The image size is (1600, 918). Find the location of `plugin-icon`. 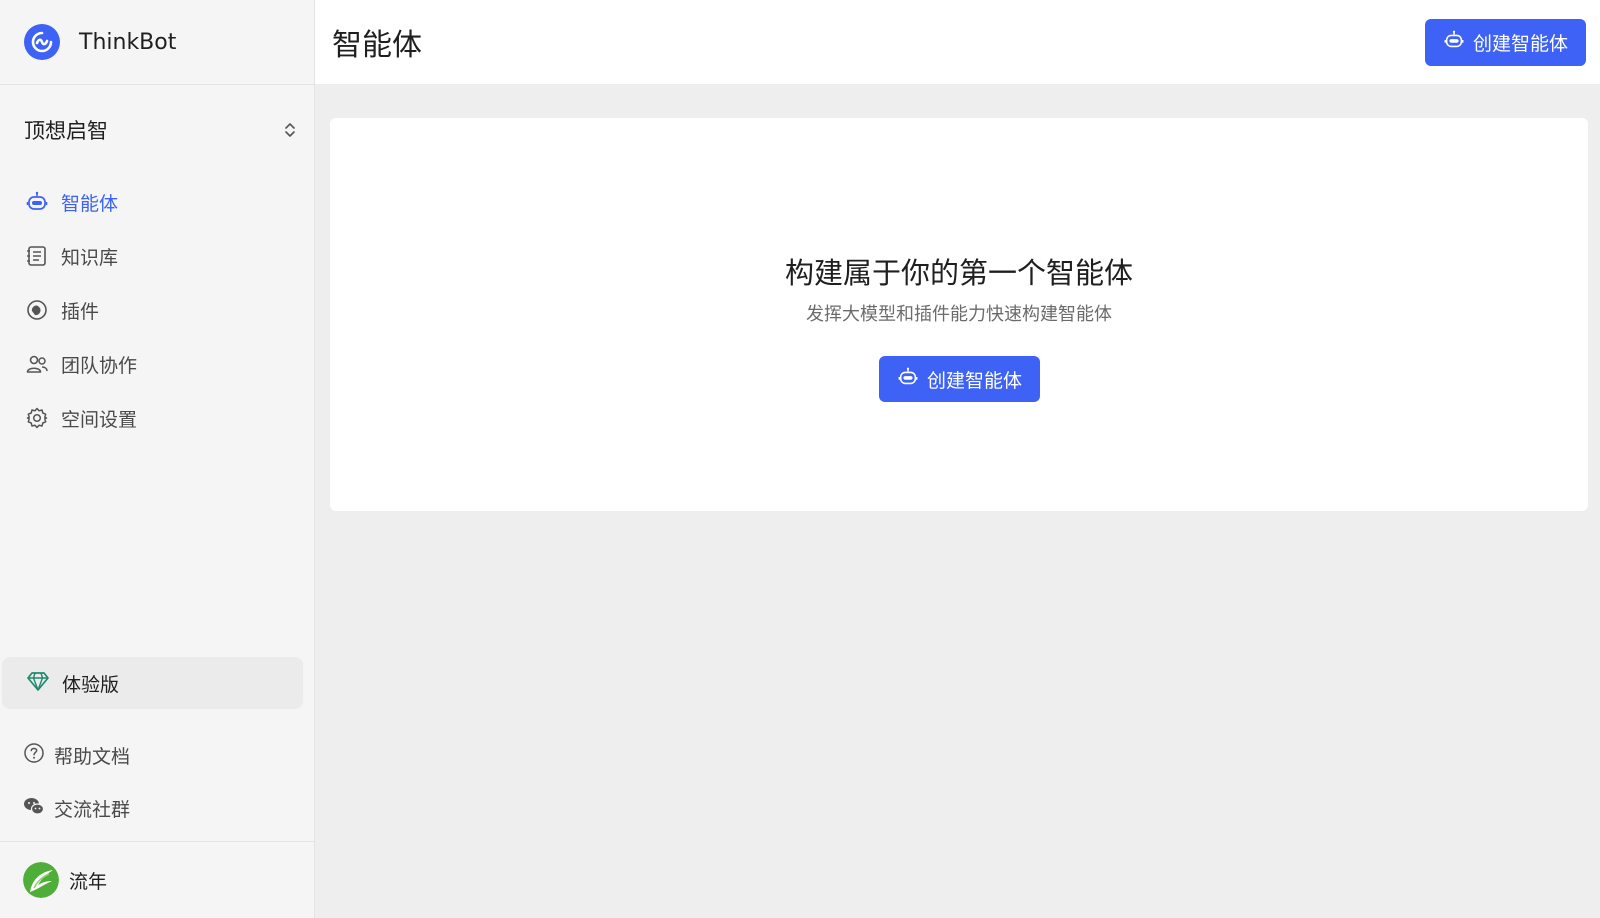

plugin-icon is located at coordinates (37, 310).